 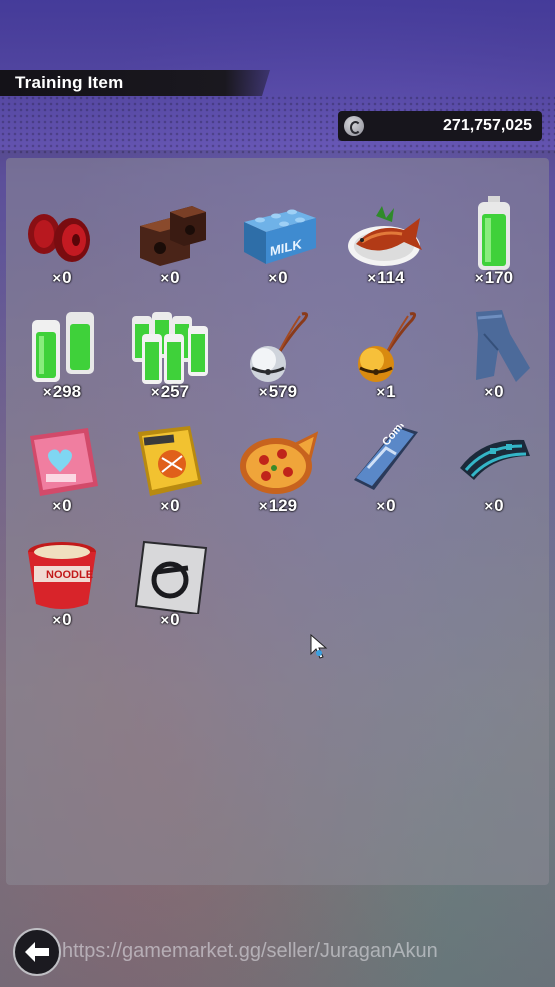 What do you see at coordinates (319, 646) in the screenshot?
I see `cursor-icon` at bounding box center [319, 646].